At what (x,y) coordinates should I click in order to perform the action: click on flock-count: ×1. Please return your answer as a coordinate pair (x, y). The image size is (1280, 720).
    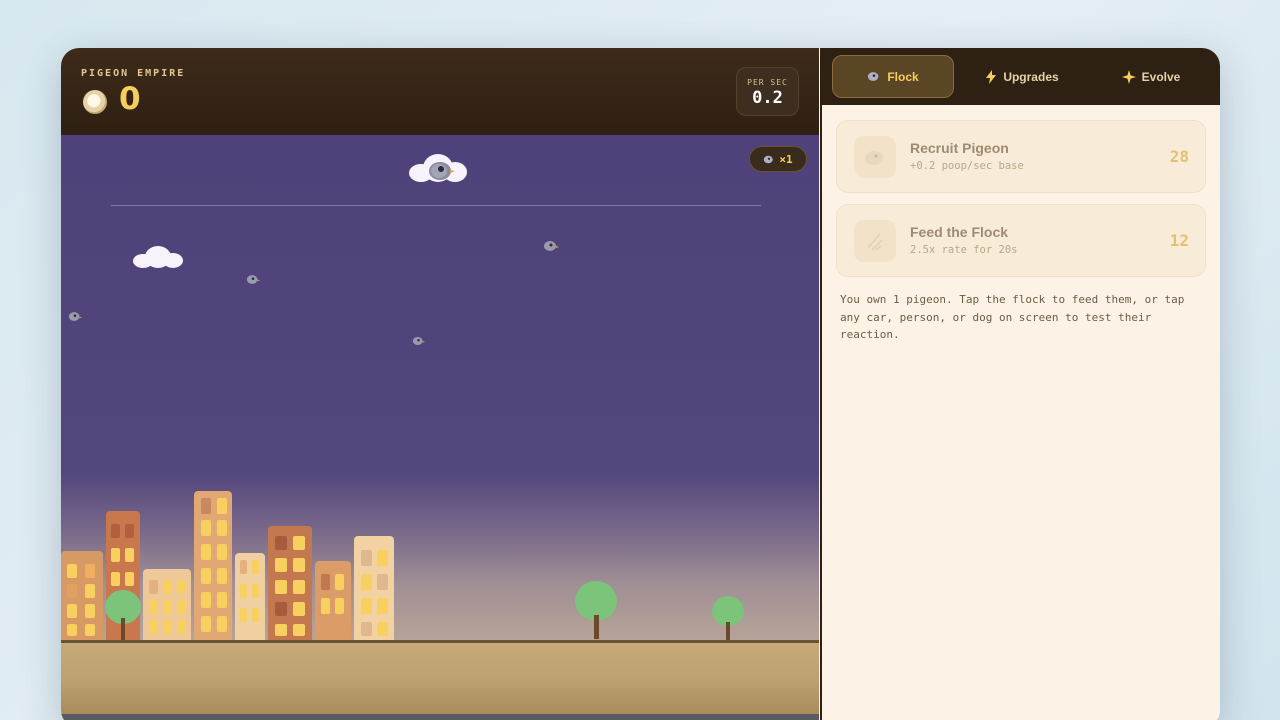
    Looking at the image, I should click on (786, 159).